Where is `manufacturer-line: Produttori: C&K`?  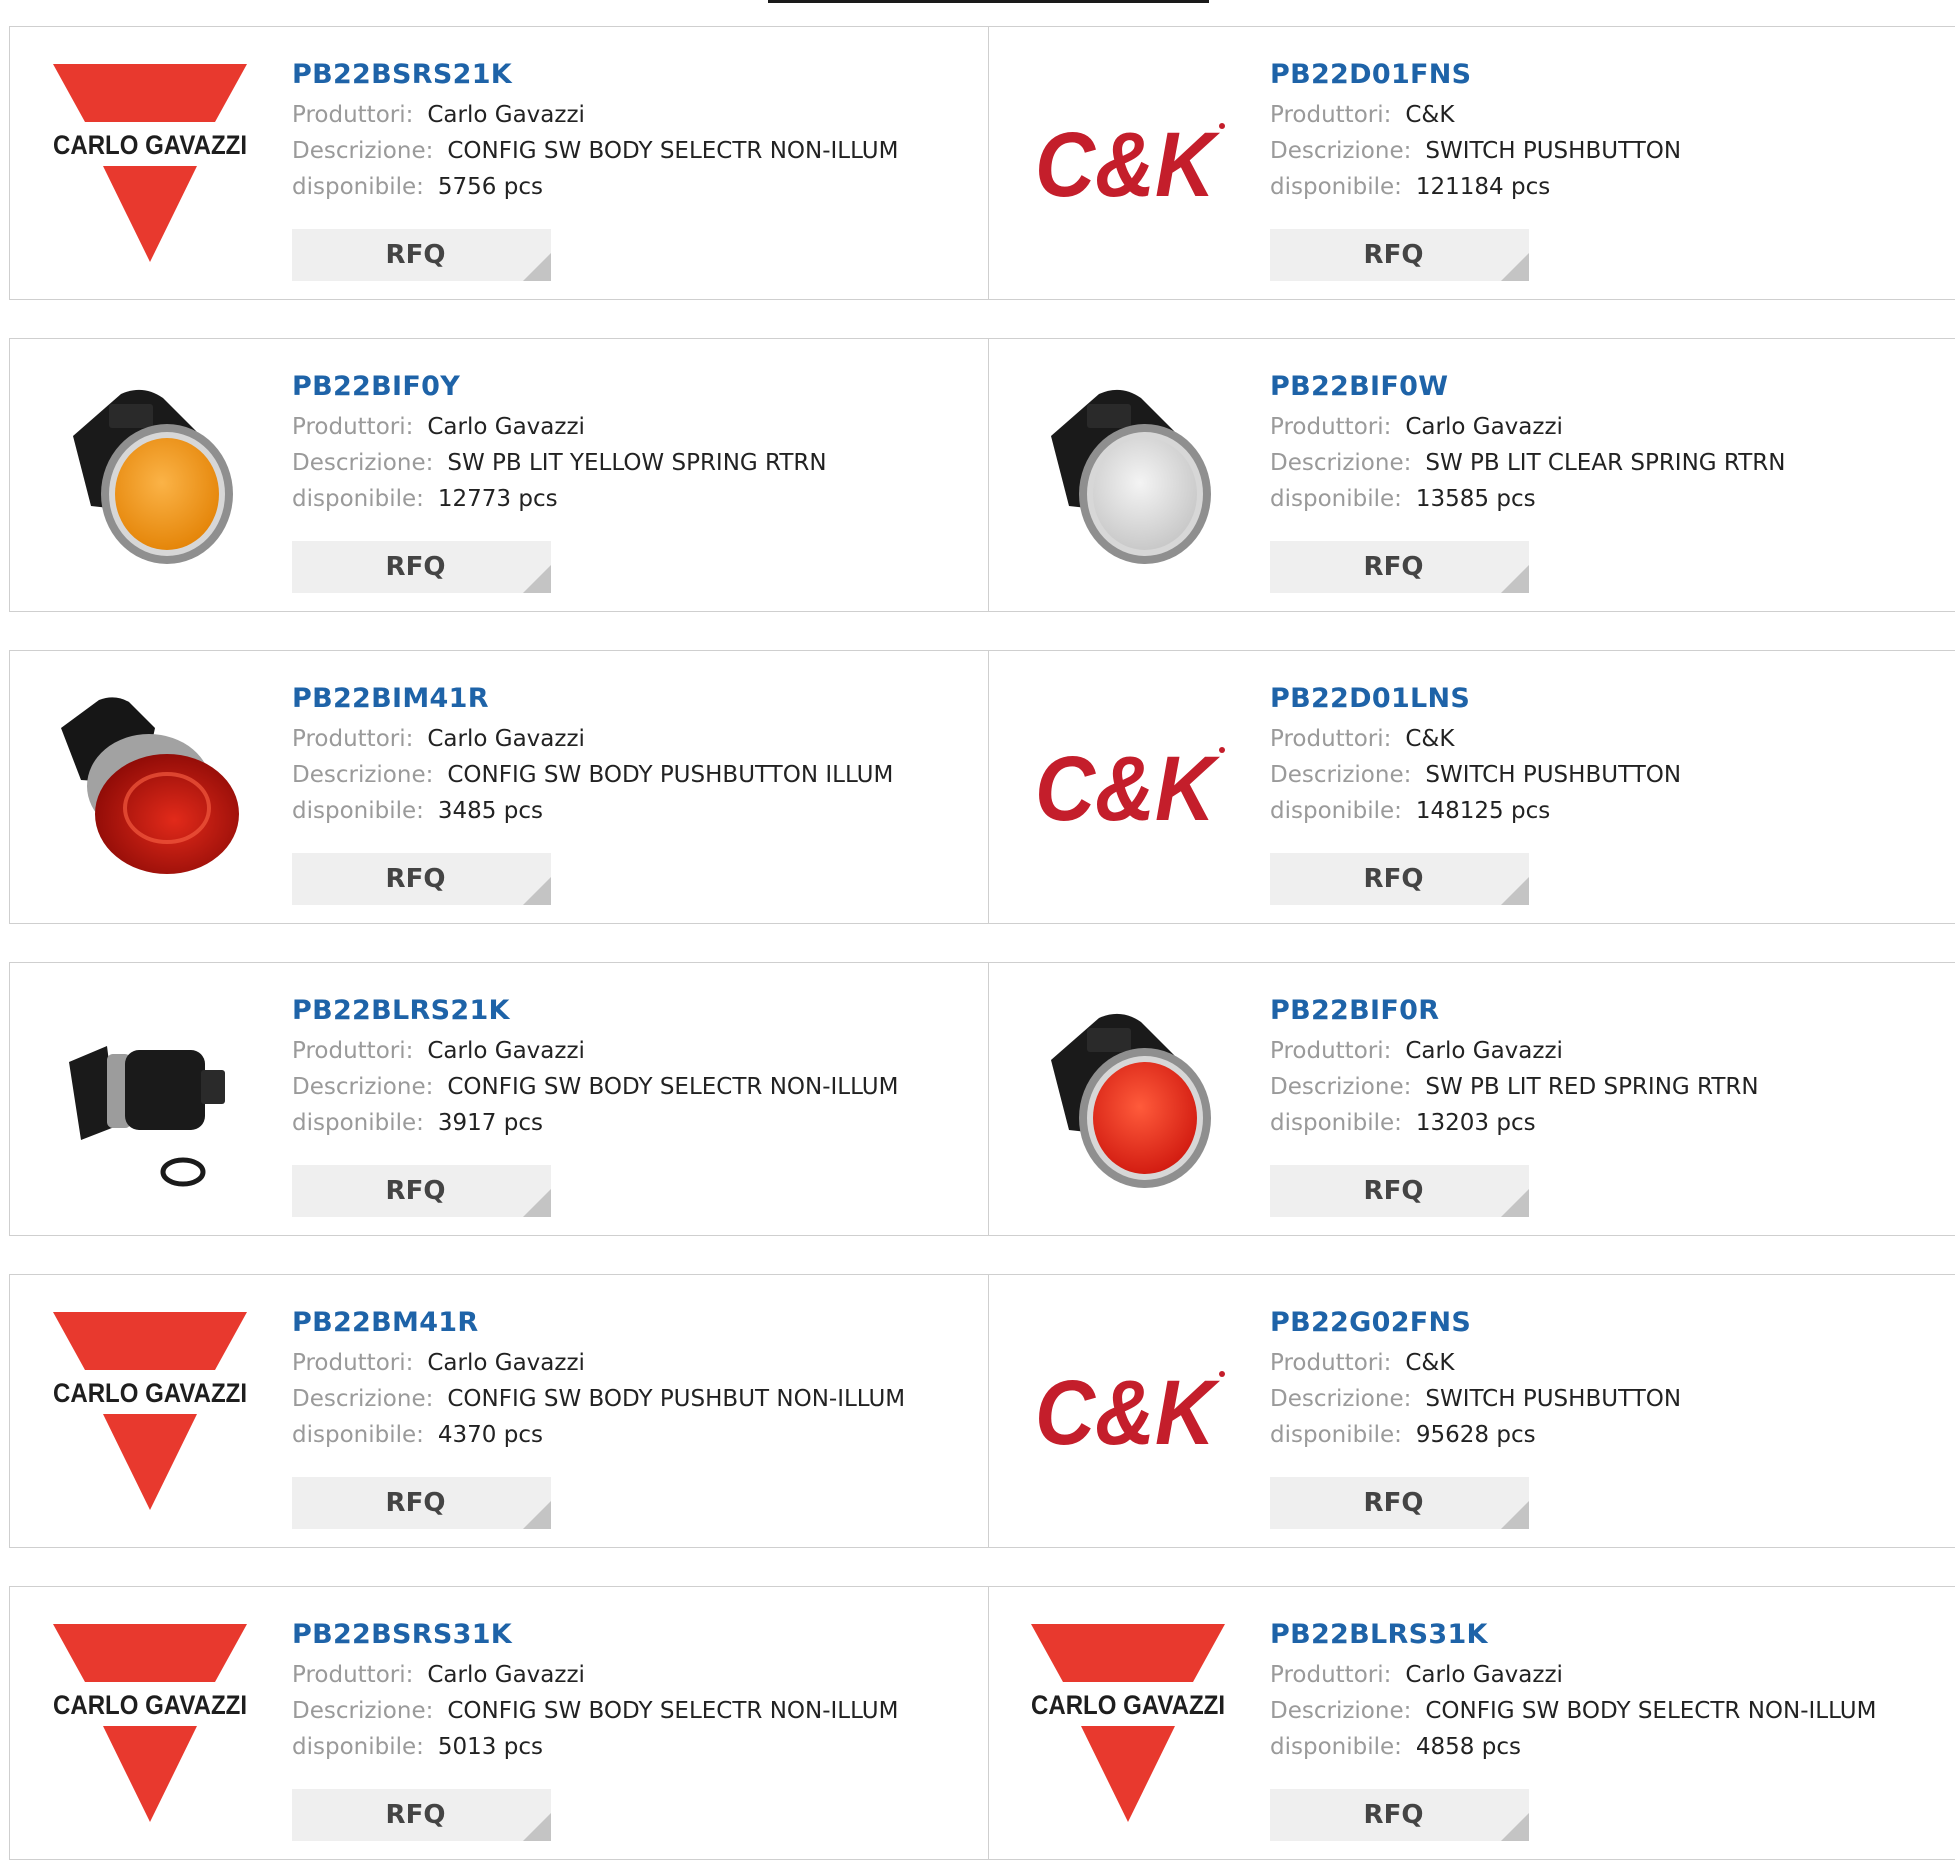
manufacturer-line: Produttori: C&K is located at coordinates (1475, 115).